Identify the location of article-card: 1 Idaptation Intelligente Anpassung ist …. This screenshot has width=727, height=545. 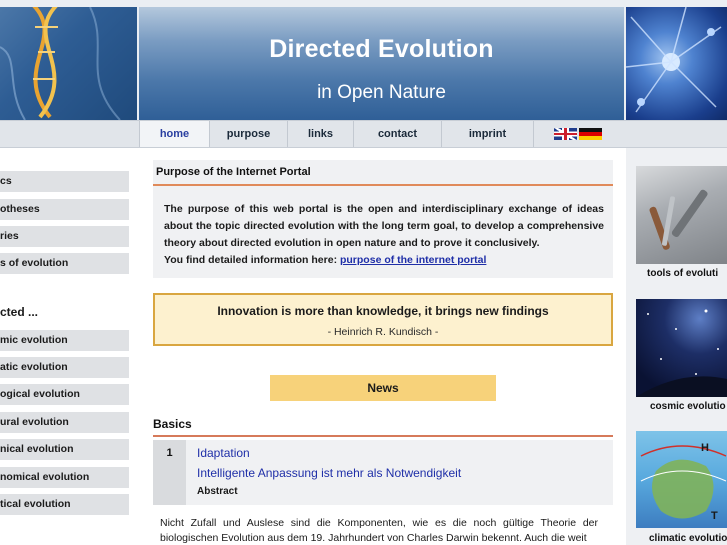
(383, 472).